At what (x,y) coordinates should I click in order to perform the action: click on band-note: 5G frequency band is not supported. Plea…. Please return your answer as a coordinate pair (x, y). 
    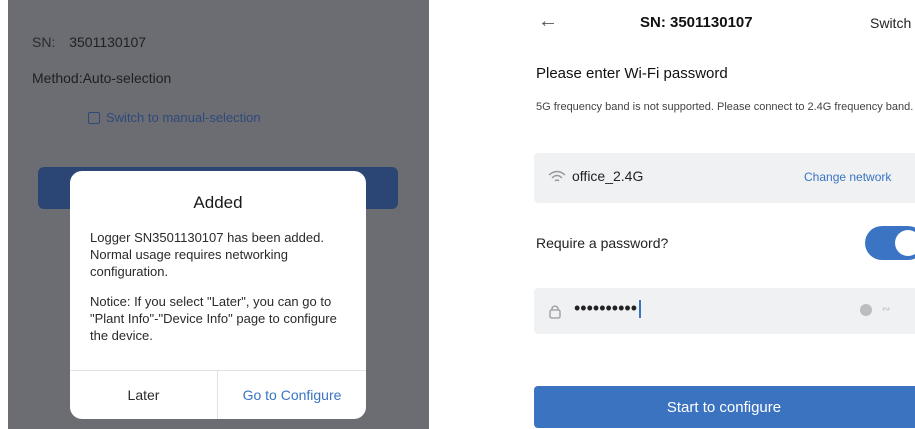
    Looking at the image, I should click on (725, 107).